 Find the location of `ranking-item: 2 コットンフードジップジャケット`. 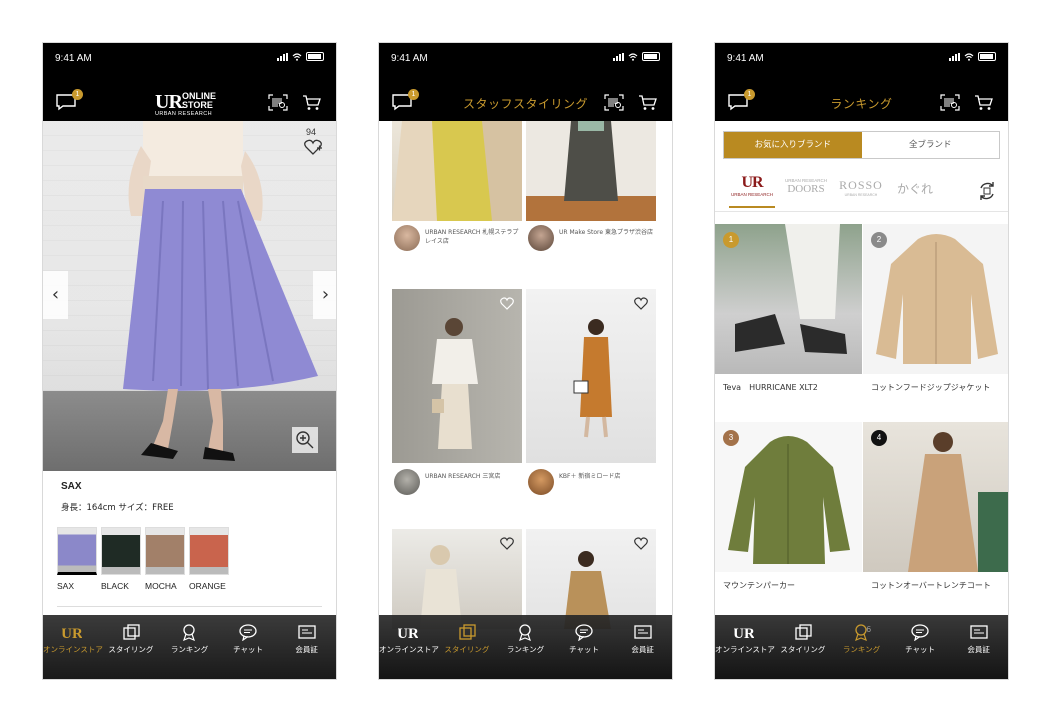

ranking-item: 2 コットンフードジップジャケット is located at coordinates (935, 308).